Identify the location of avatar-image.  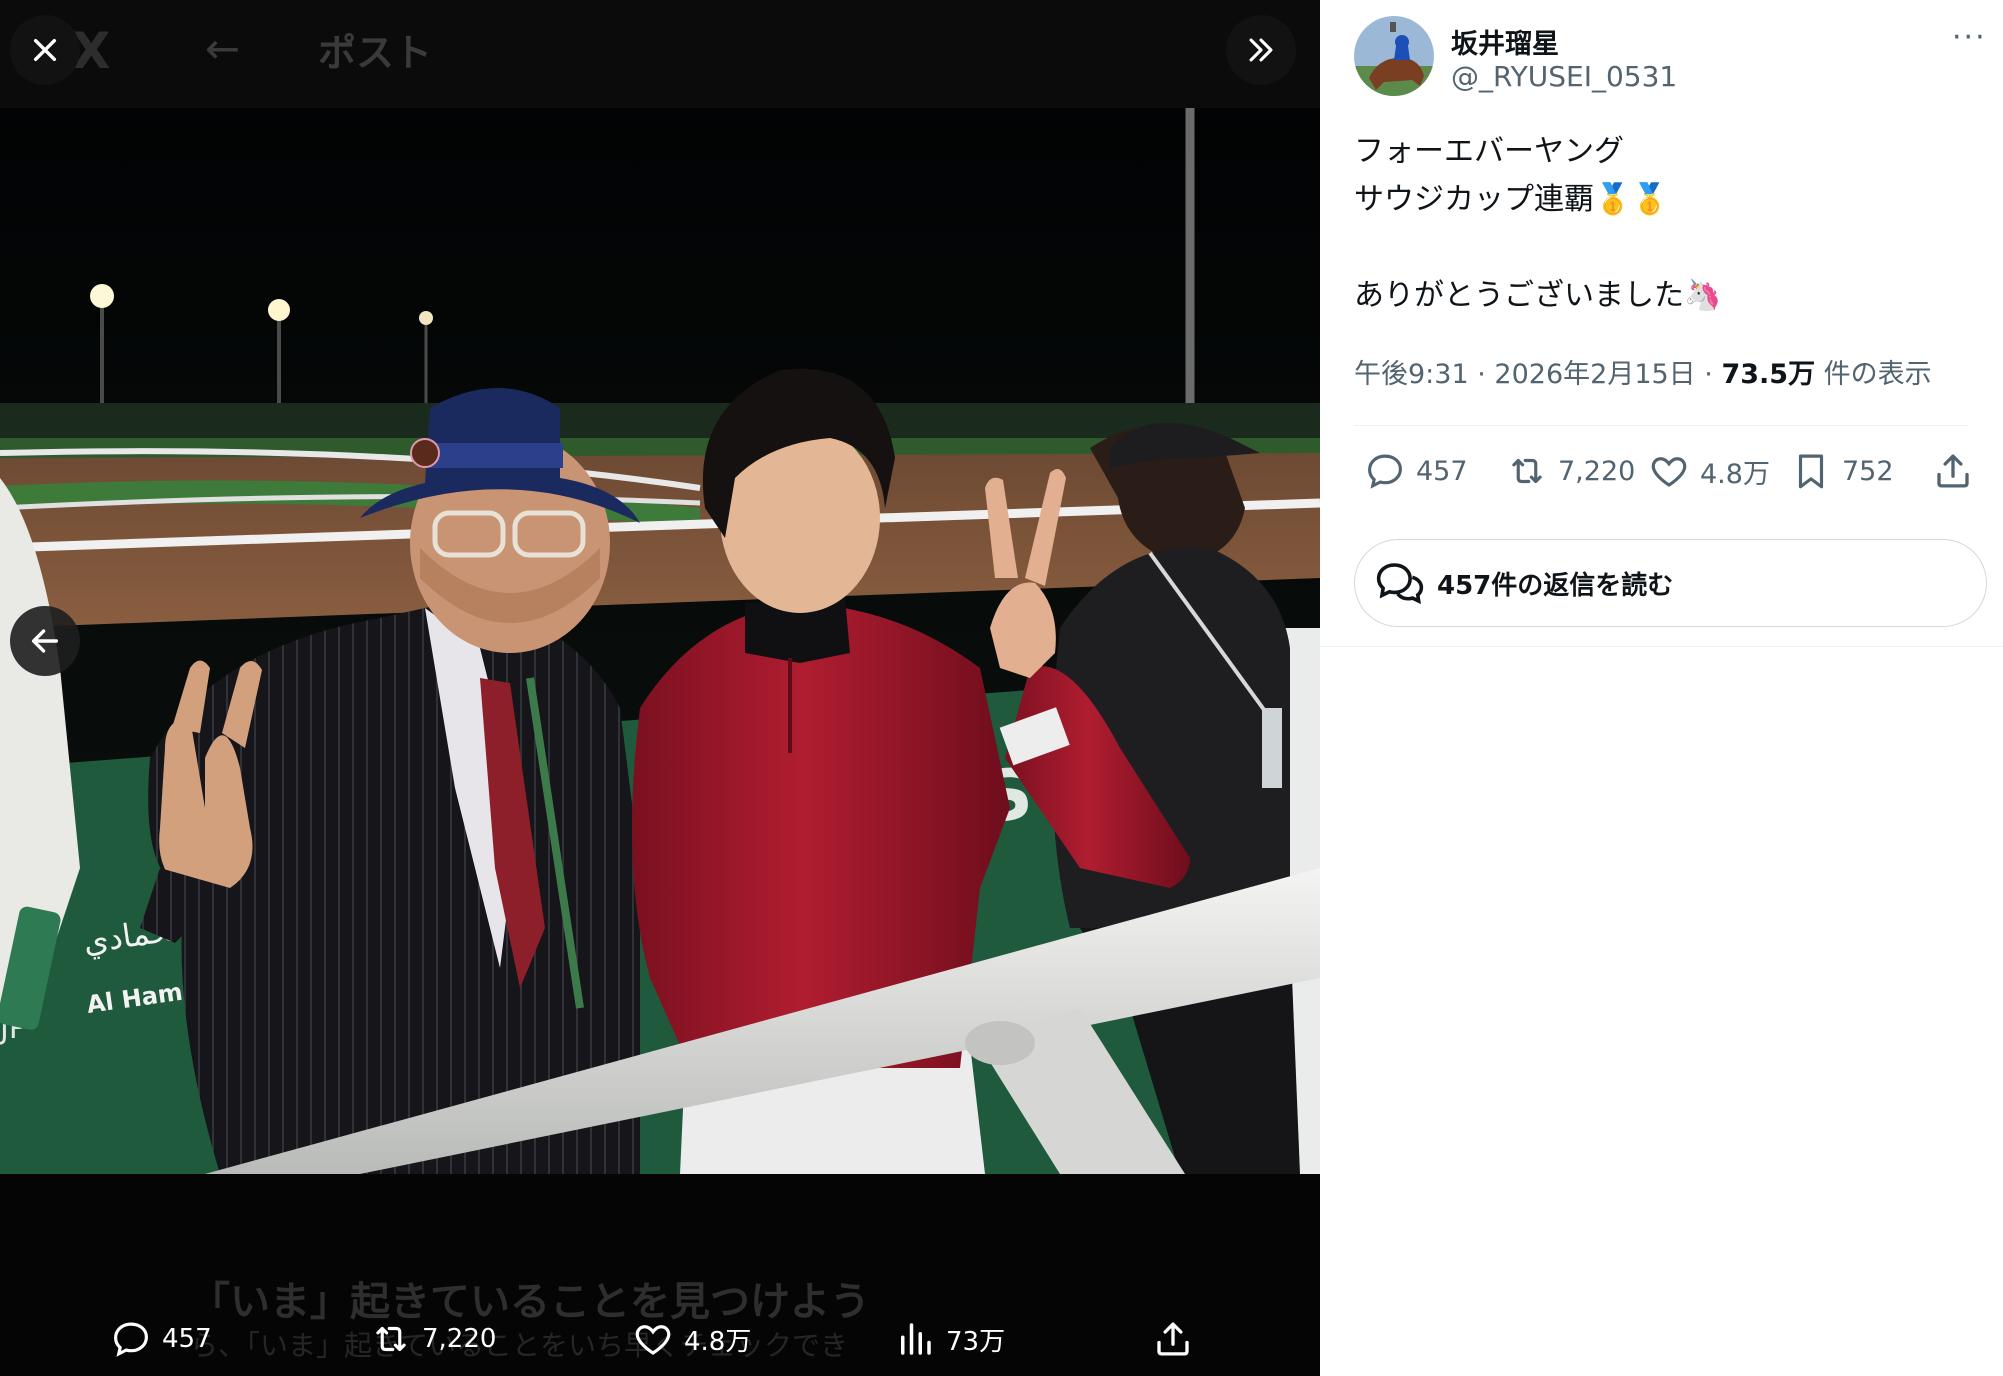
(1394, 56).